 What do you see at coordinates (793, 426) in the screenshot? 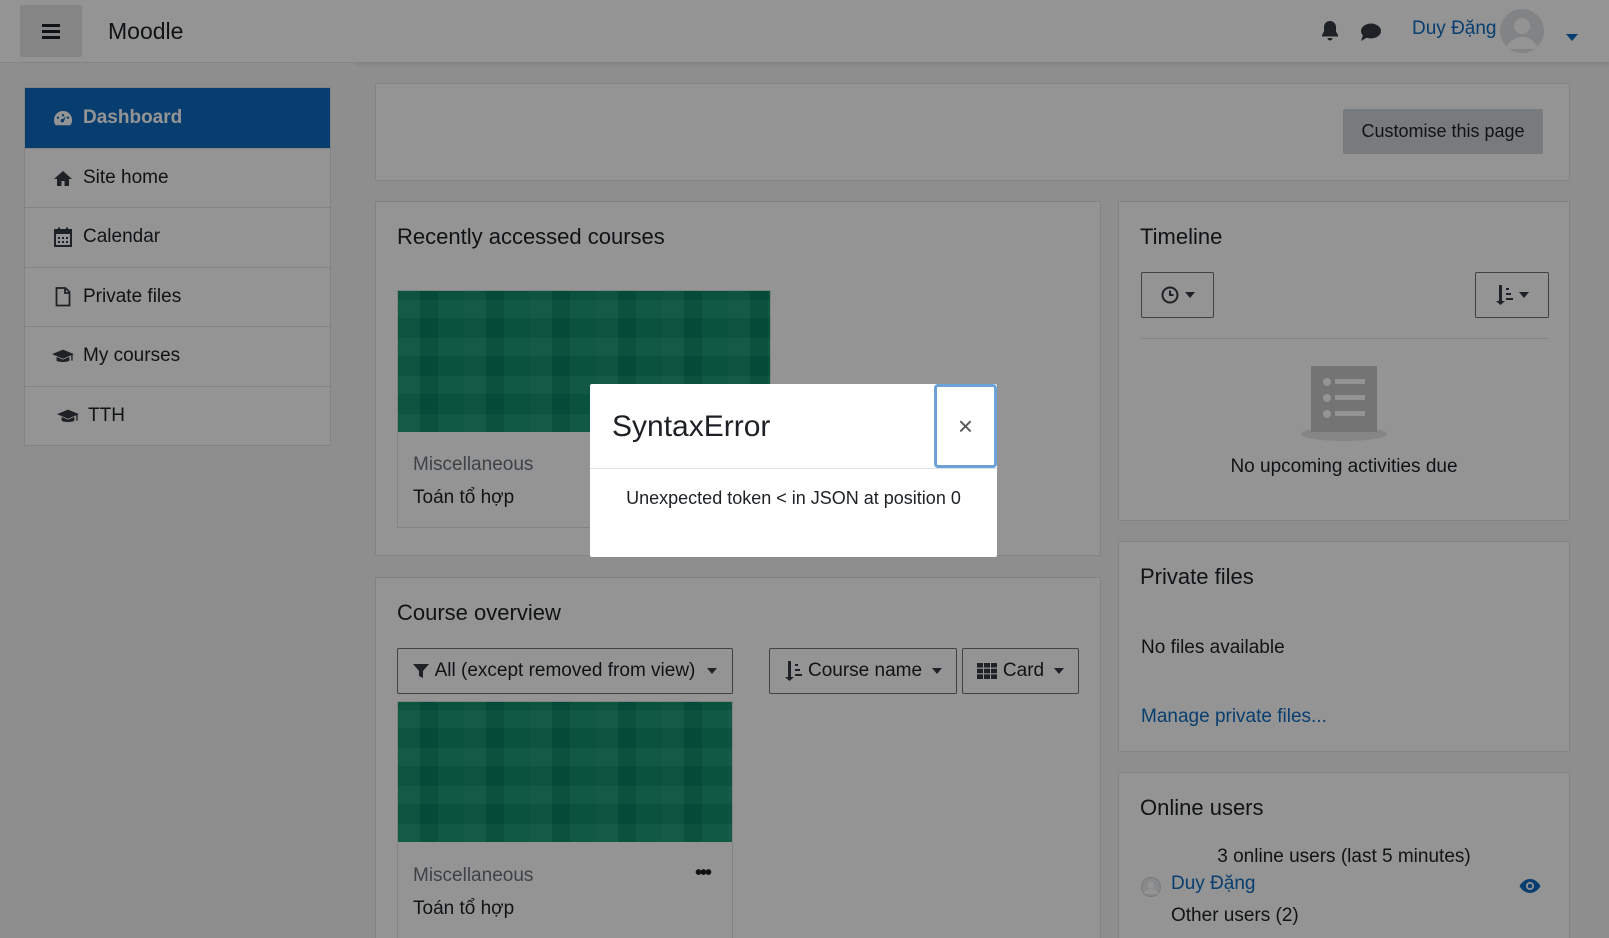
I see `modal-header: SyntaxError ×` at bounding box center [793, 426].